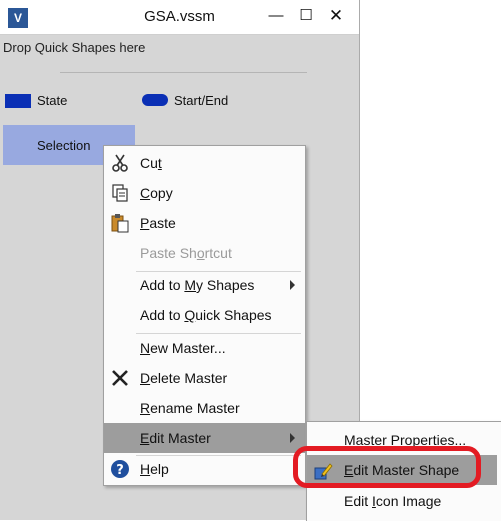  Describe the element at coordinates (64, 145) in the screenshot. I see `selection-label: Selection` at that location.